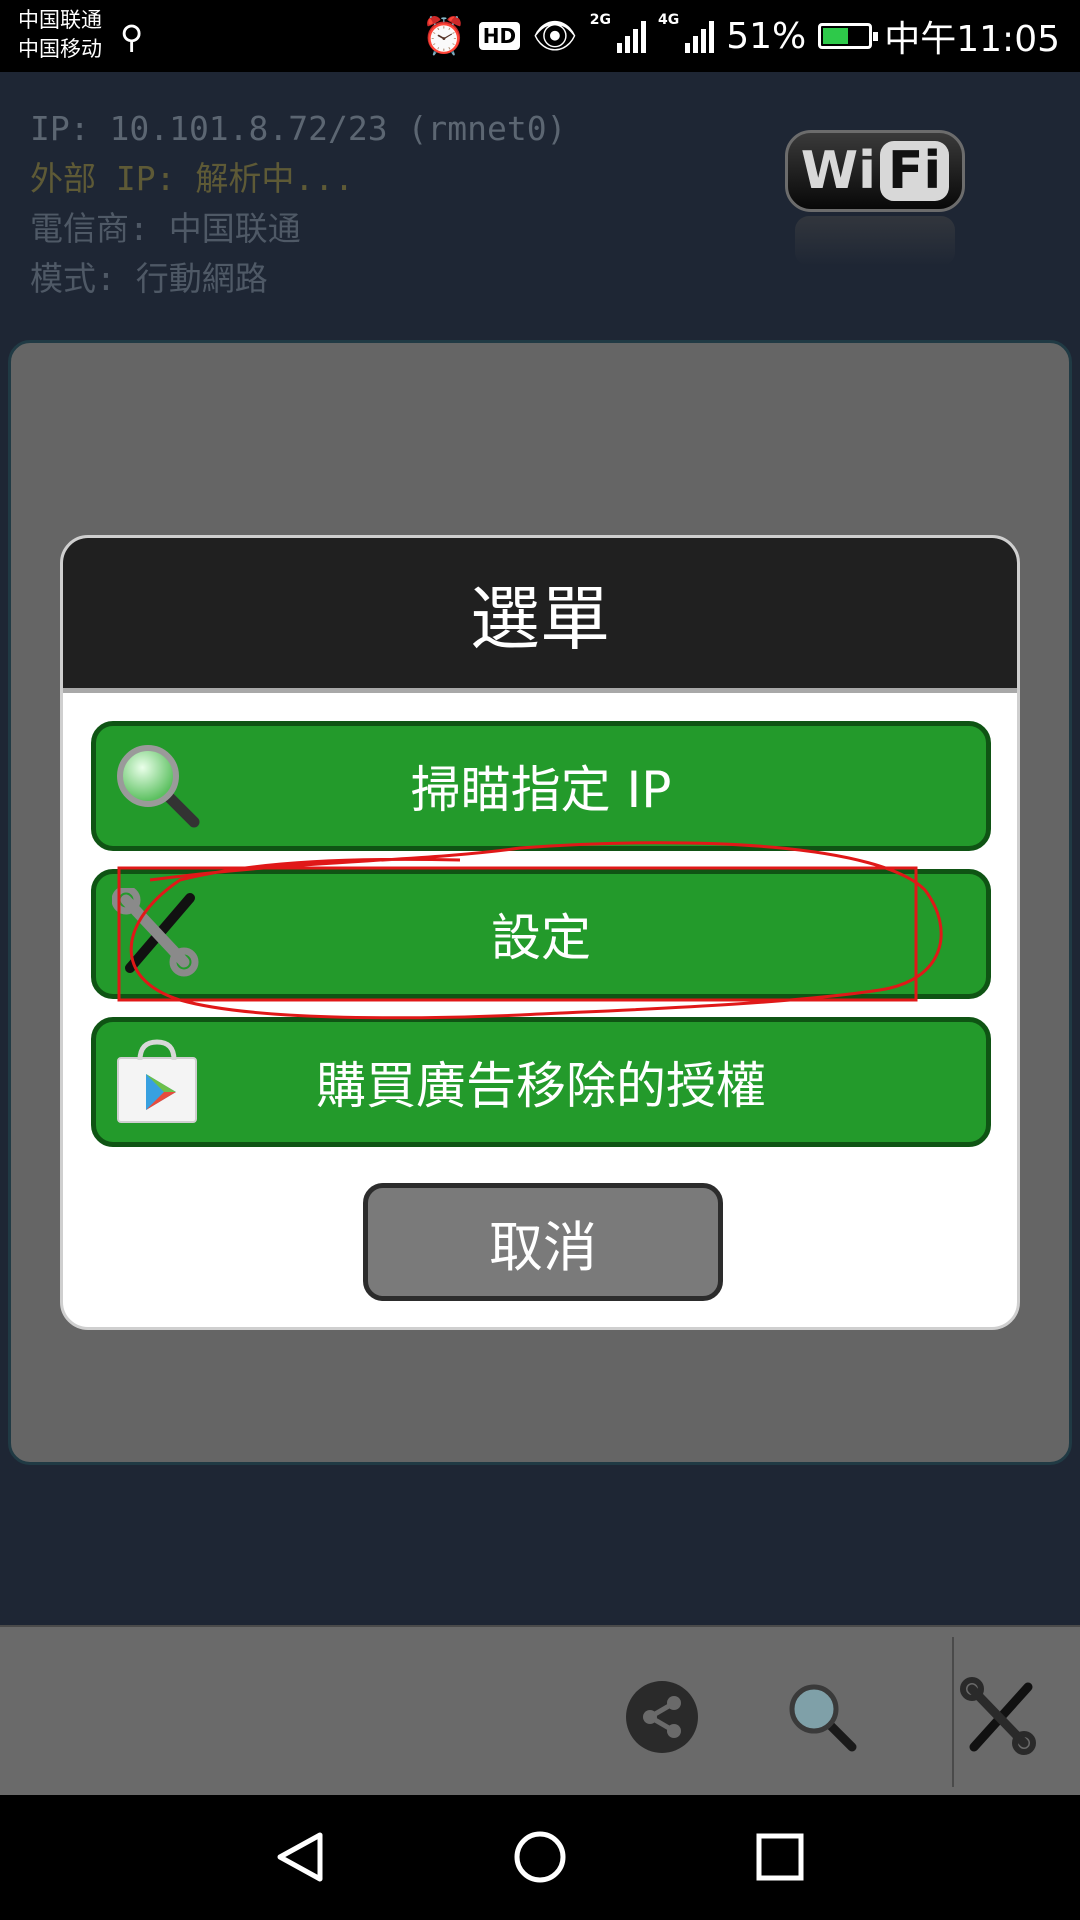 Image resolution: width=1080 pixels, height=1920 pixels. Describe the element at coordinates (540, 615) in the screenshot. I see `dialog-title: 選單` at that location.